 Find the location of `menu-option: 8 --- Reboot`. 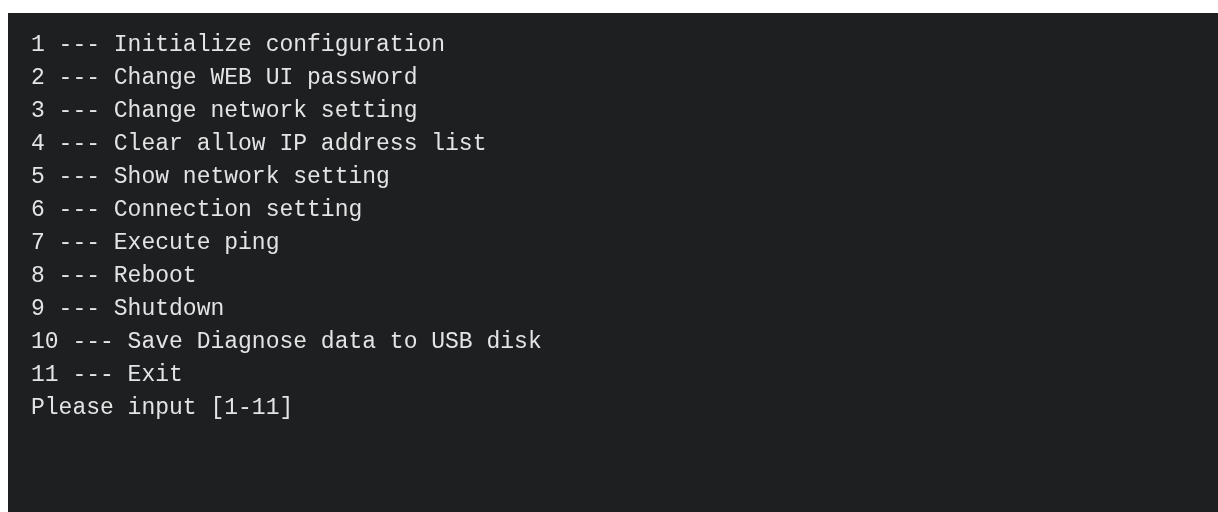

menu-option: 8 --- Reboot is located at coordinates (114, 276).